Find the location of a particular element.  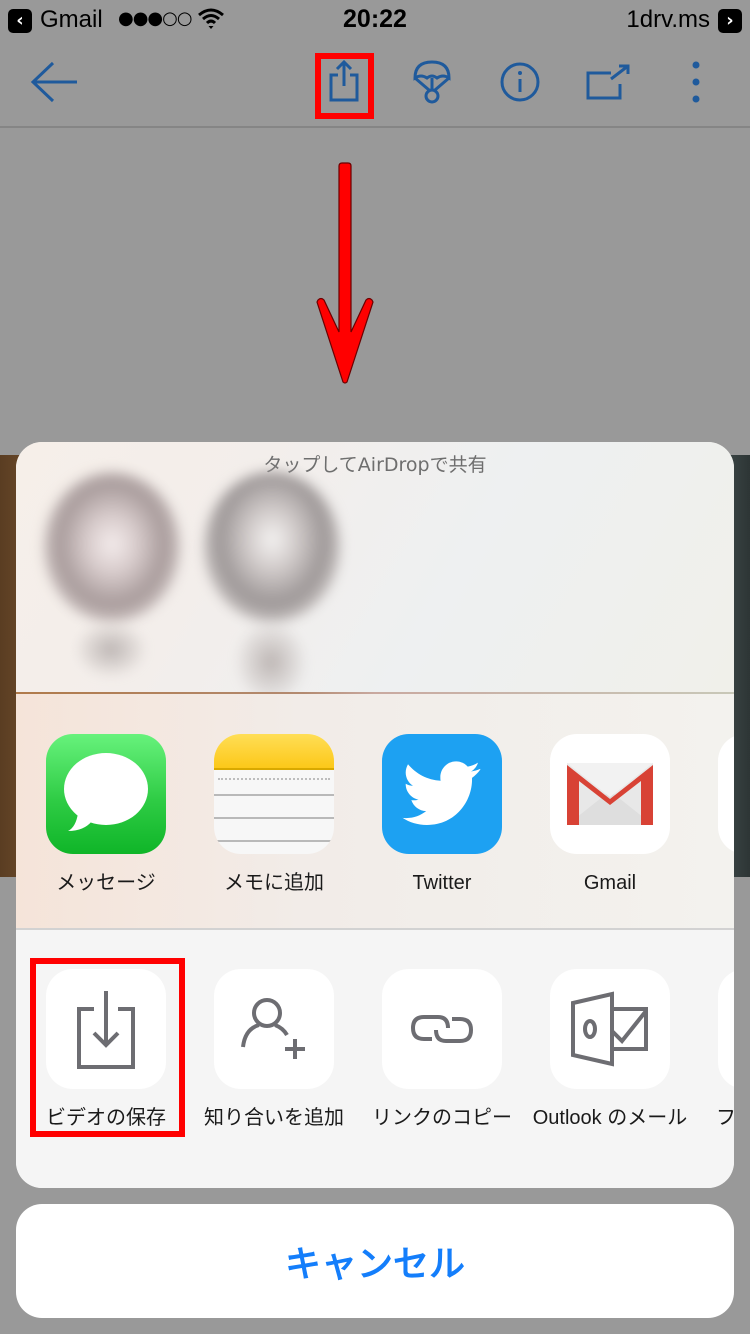

gmail-icon is located at coordinates (610, 794).